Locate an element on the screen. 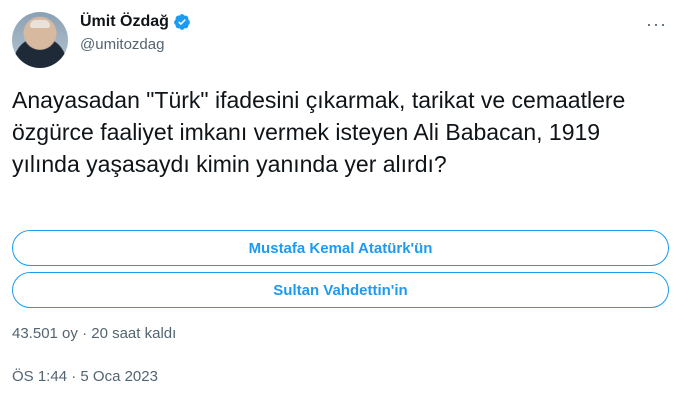 Image resolution: width=687 pixels, height=412 pixels. avatar is located at coordinates (40, 40).